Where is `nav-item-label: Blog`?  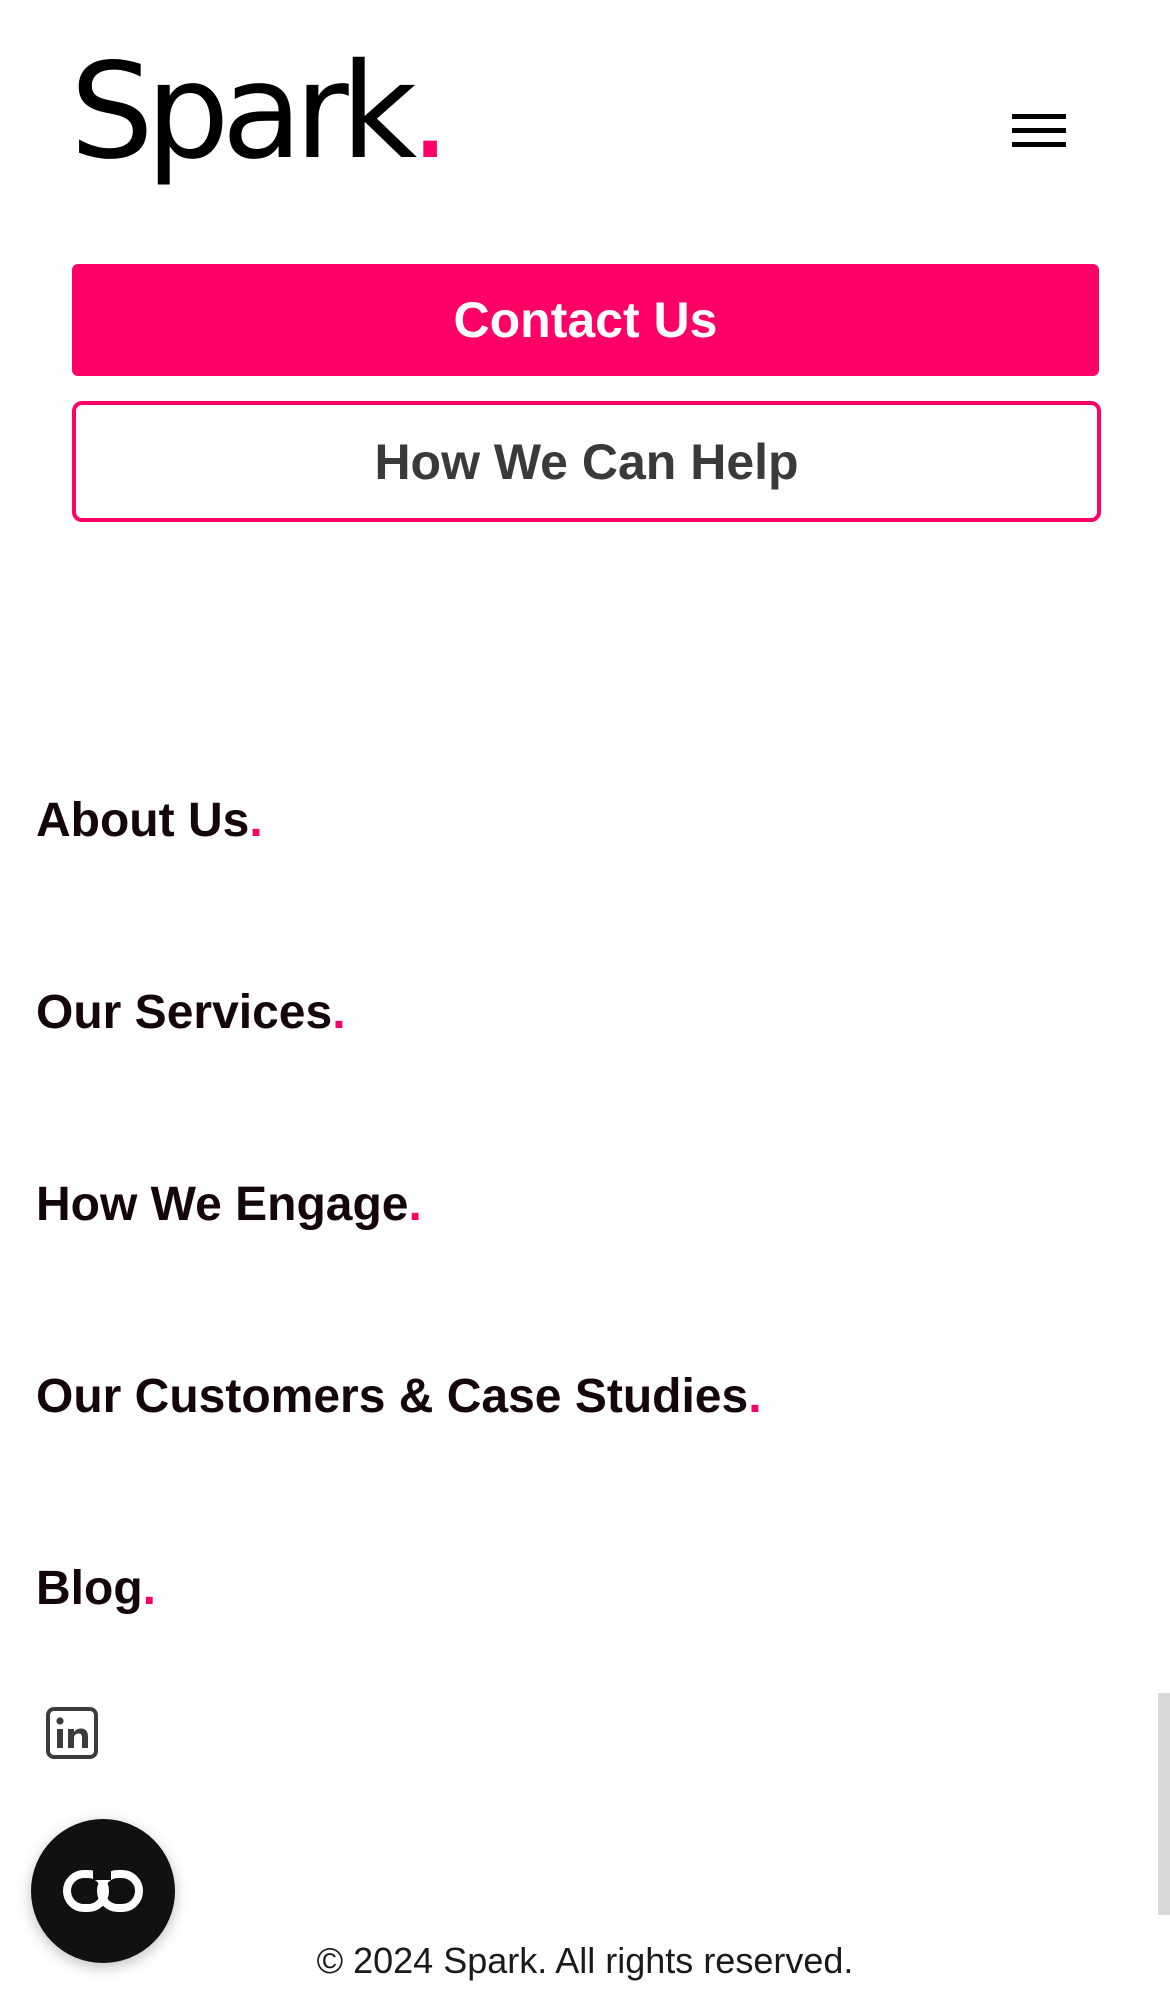
nav-item-label: Blog is located at coordinates (89, 1588).